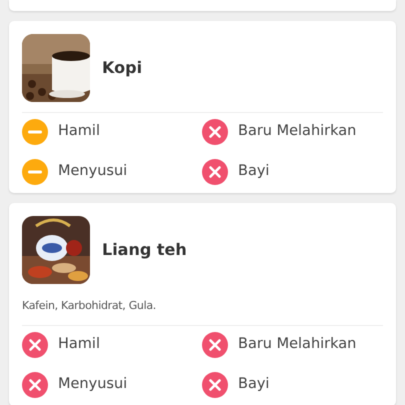  What do you see at coordinates (89, 306) in the screenshot?
I see `food-description: Kafein, Karbohidrat, Gula.` at bounding box center [89, 306].